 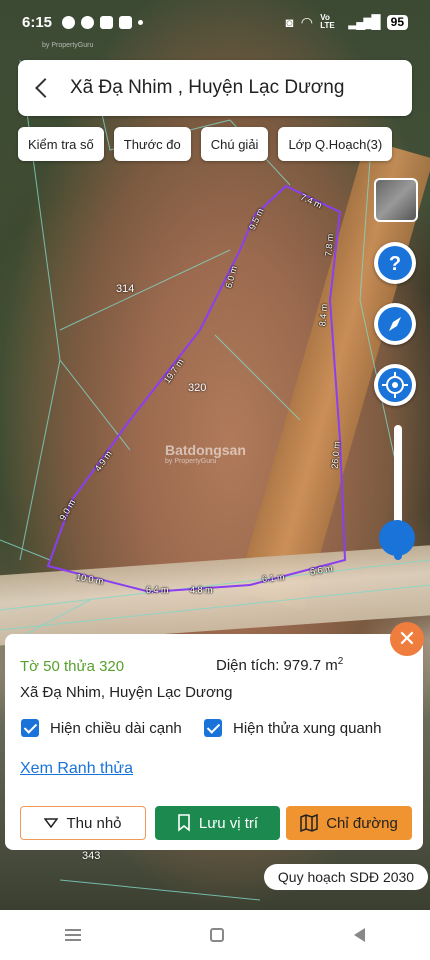 What do you see at coordinates (126, 692) in the screenshot?
I see `plot-address: Xã Đạ Nhim, Huyện Lạc Dương` at bounding box center [126, 692].